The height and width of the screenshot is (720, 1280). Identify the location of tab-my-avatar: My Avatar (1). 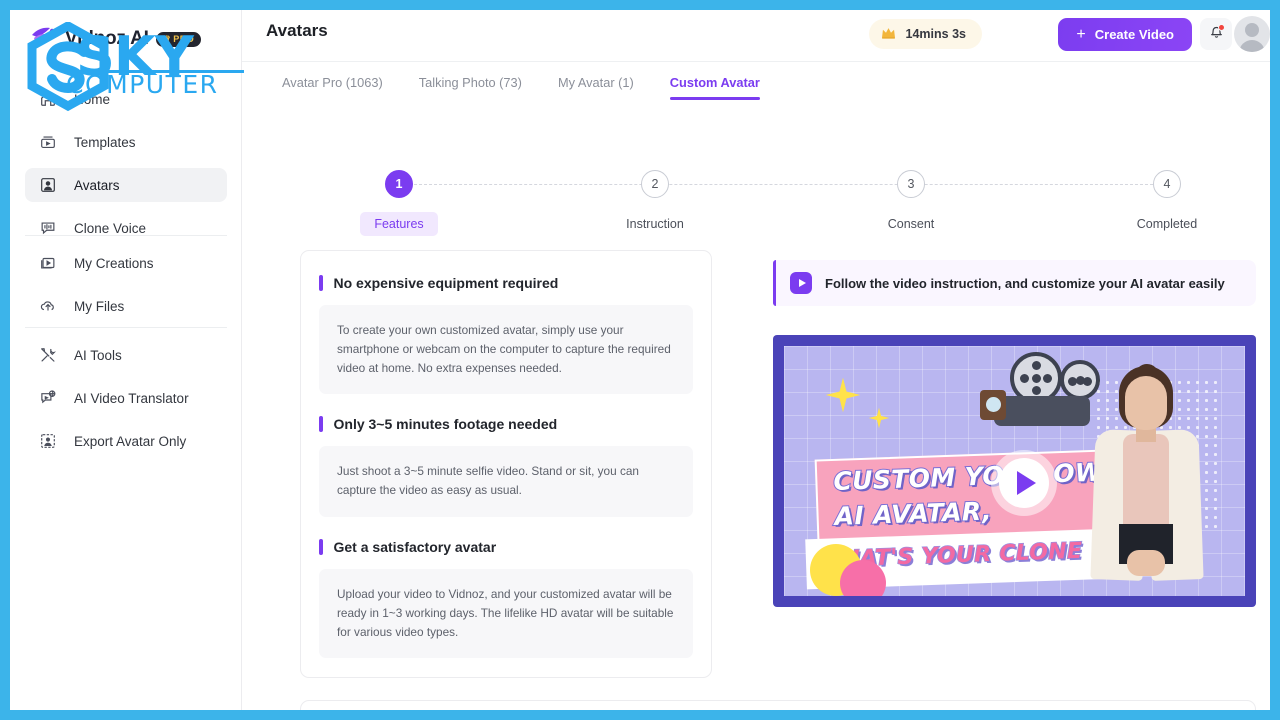
(596, 82).